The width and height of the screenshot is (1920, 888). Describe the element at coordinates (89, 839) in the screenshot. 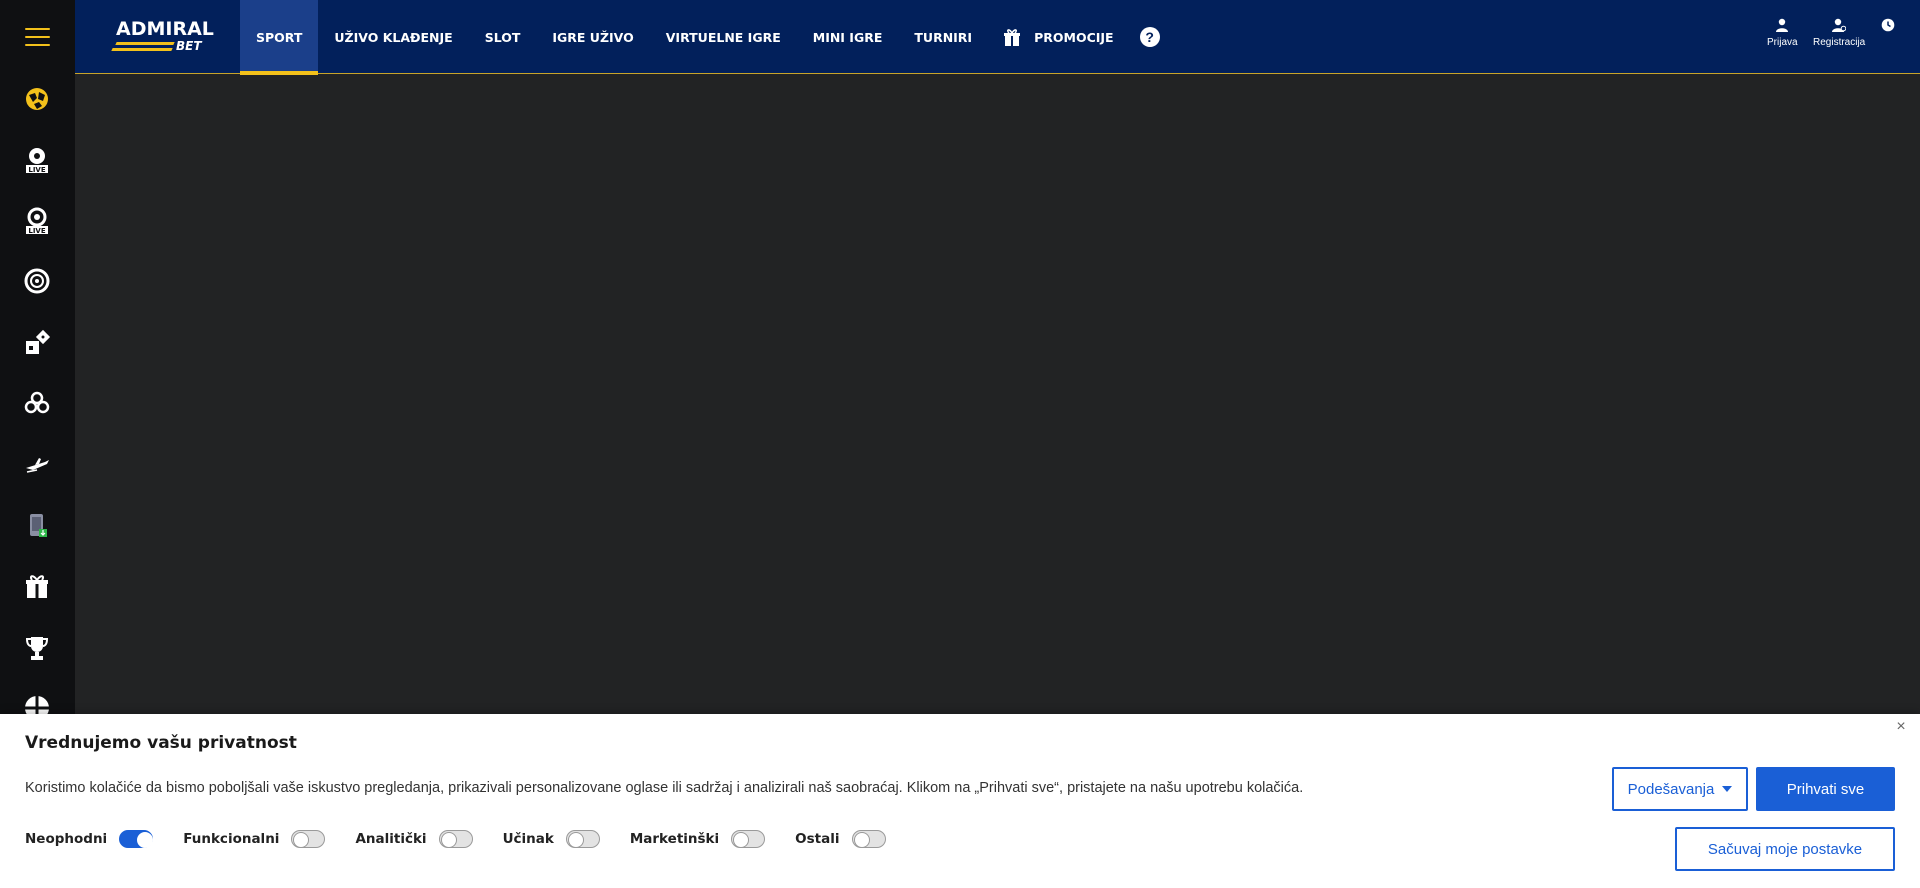

I see `category-necessary: Neophodni` at that location.